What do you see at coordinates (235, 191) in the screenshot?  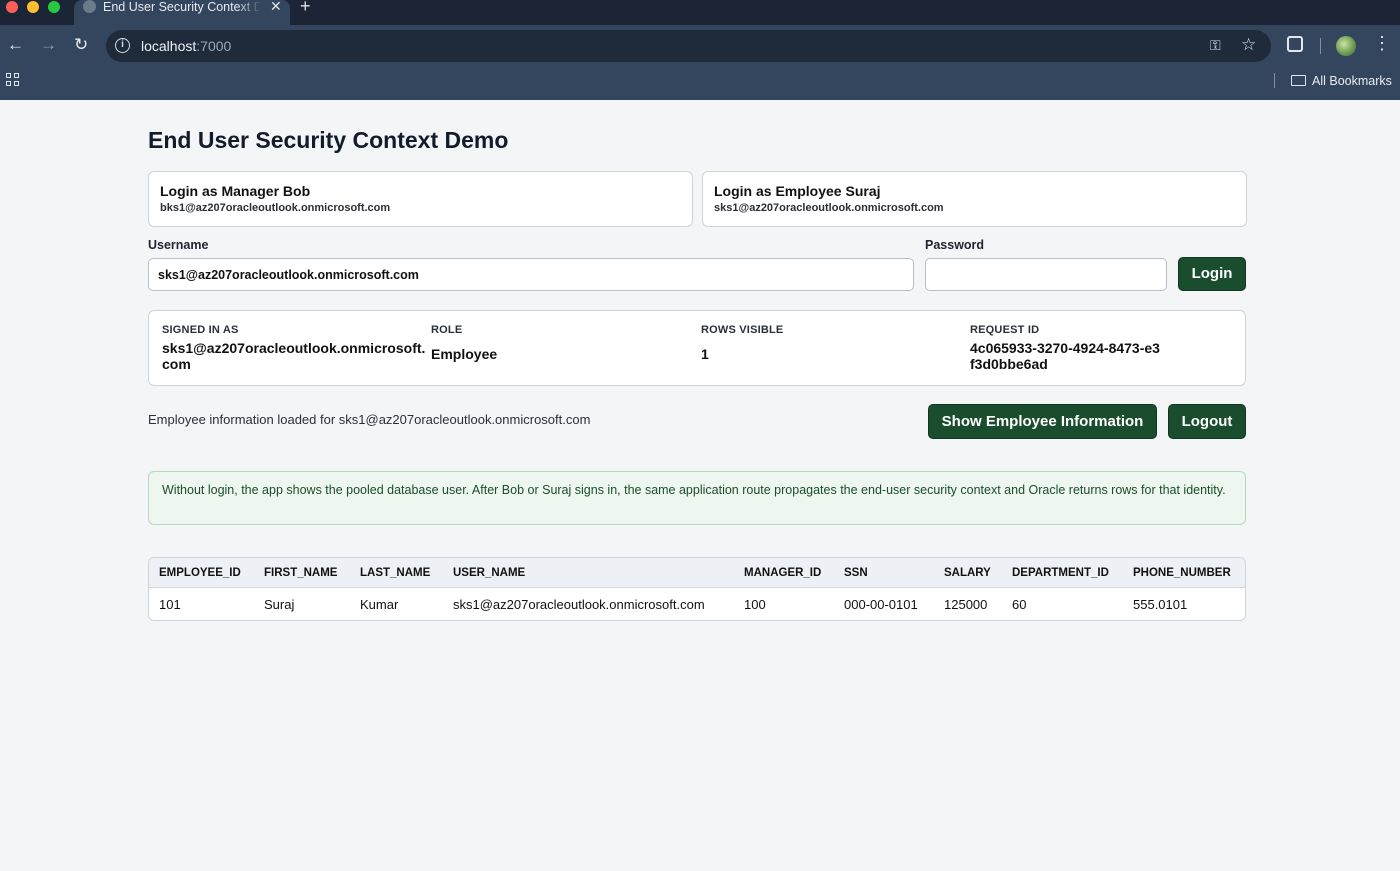 I see `quick-login-title: Login as Manager Bob` at bounding box center [235, 191].